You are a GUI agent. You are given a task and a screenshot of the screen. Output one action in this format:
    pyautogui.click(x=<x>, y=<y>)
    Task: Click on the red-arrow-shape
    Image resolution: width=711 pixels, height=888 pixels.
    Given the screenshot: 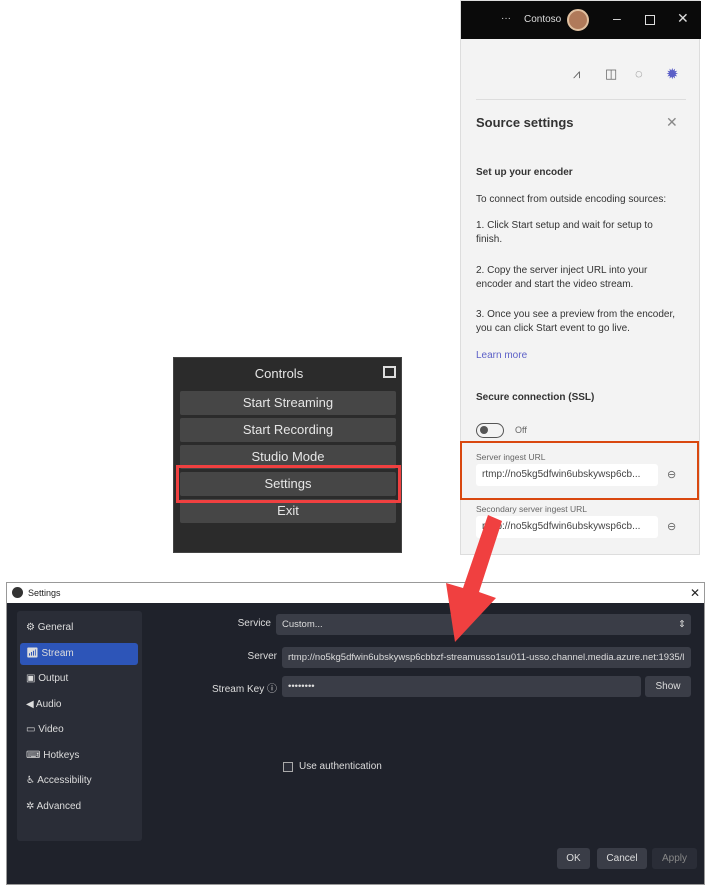 What is the action you would take?
    pyautogui.click(x=474, y=578)
    